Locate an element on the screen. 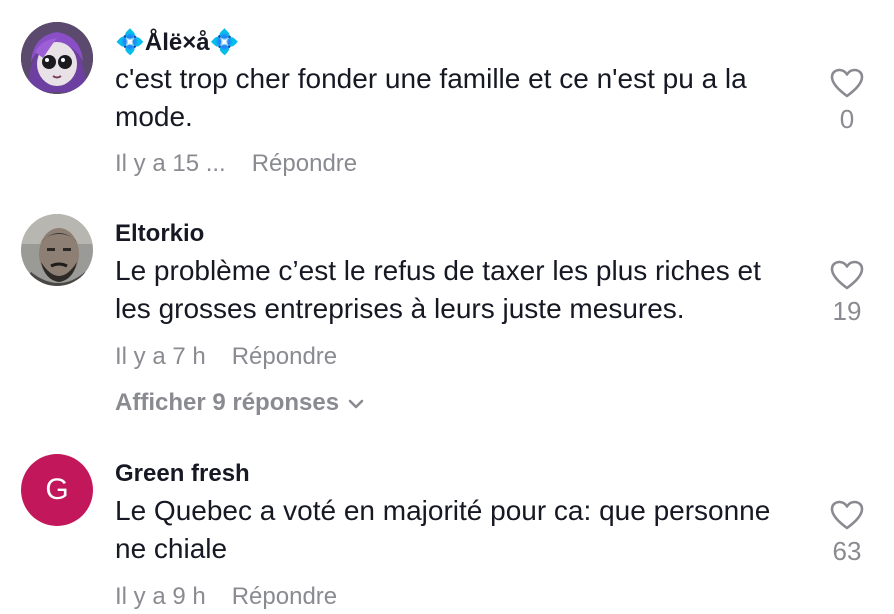 Image resolution: width=894 pixels, height=614 pixels. comment-meta: Il y a 15 ... Répondre is located at coordinates (236, 164).